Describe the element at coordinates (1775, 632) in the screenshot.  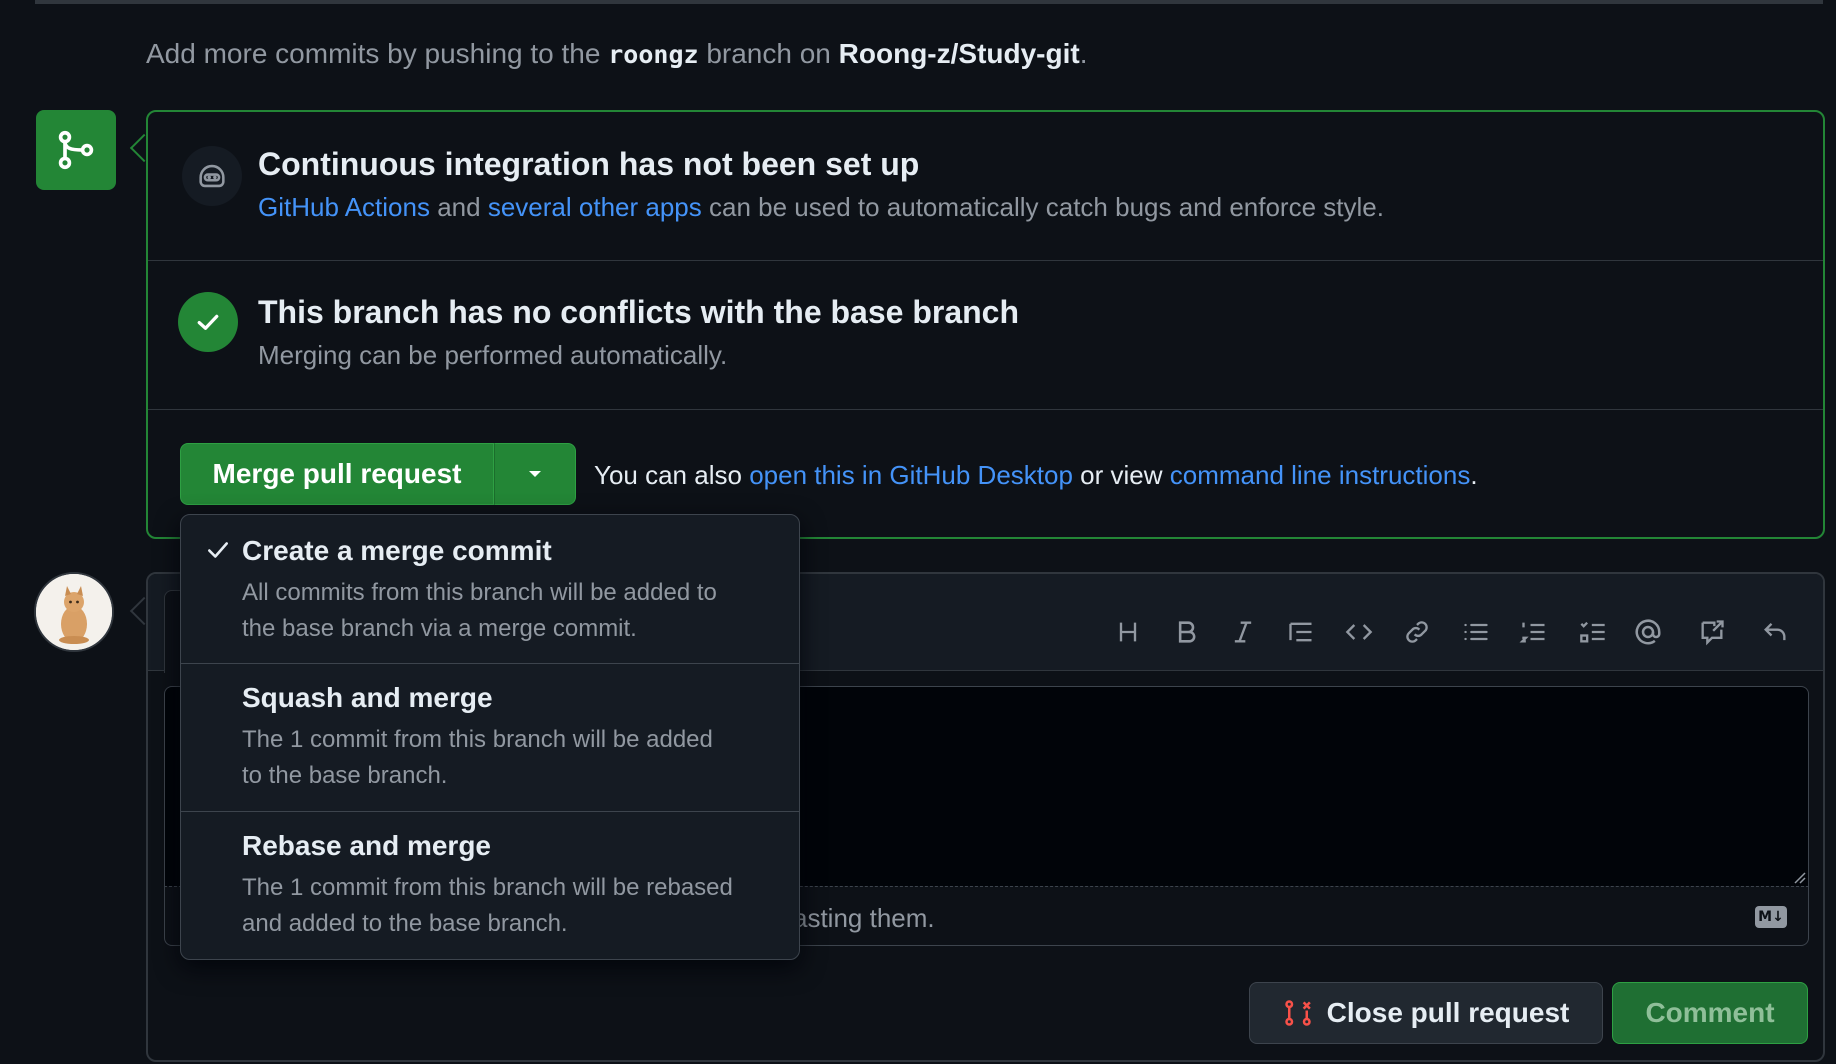
I see `undo-icon` at that location.